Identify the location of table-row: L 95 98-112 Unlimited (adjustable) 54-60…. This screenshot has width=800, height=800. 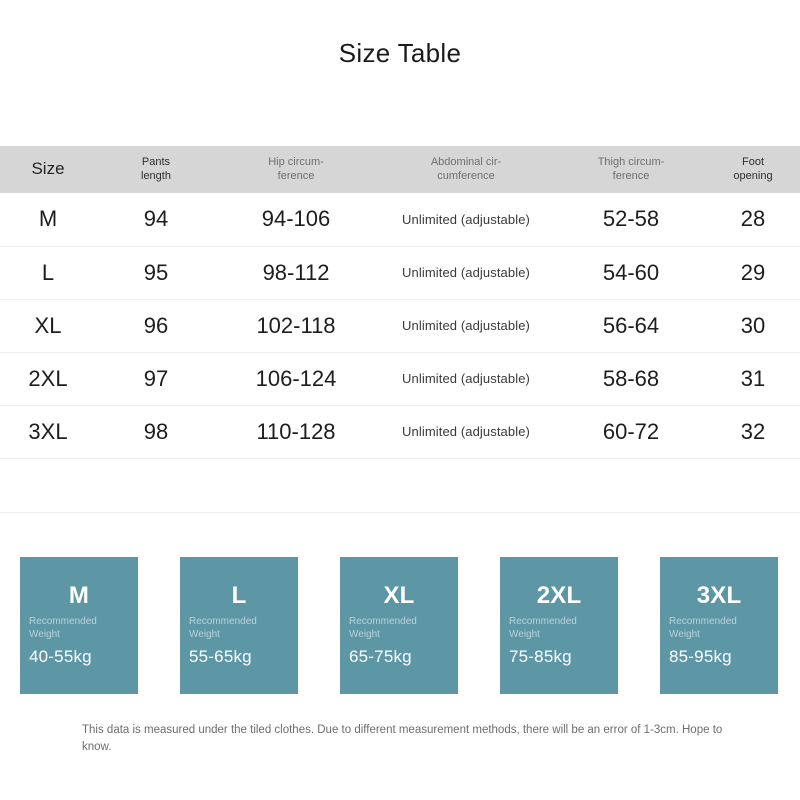
(400, 272).